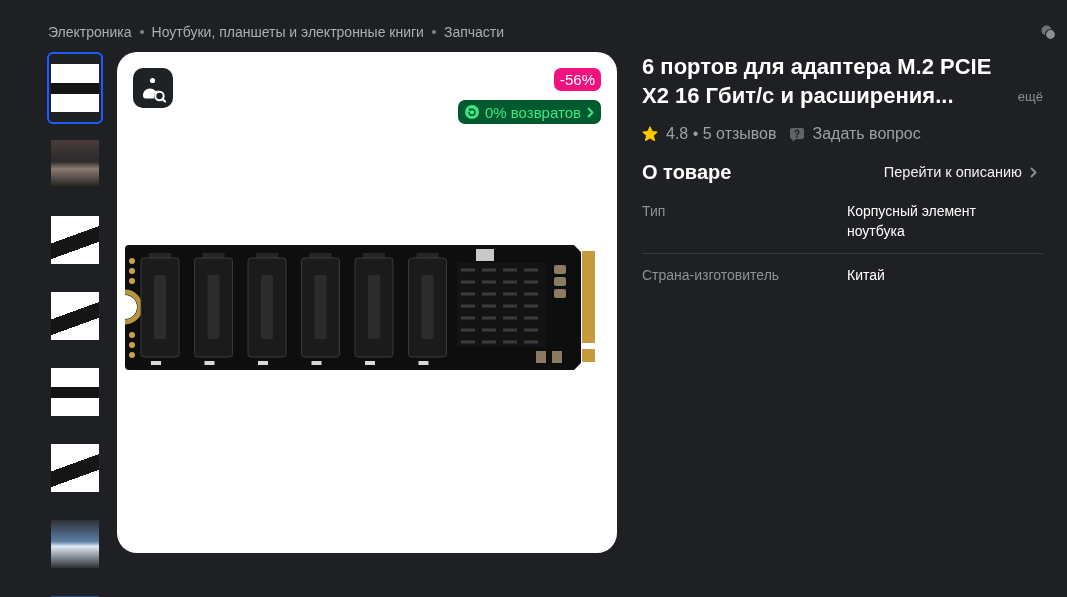 This screenshot has width=1067, height=597. What do you see at coordinates (866, 275) in the screenshot?
I see `spec-value: Китай` at bounding box center [866, 275].